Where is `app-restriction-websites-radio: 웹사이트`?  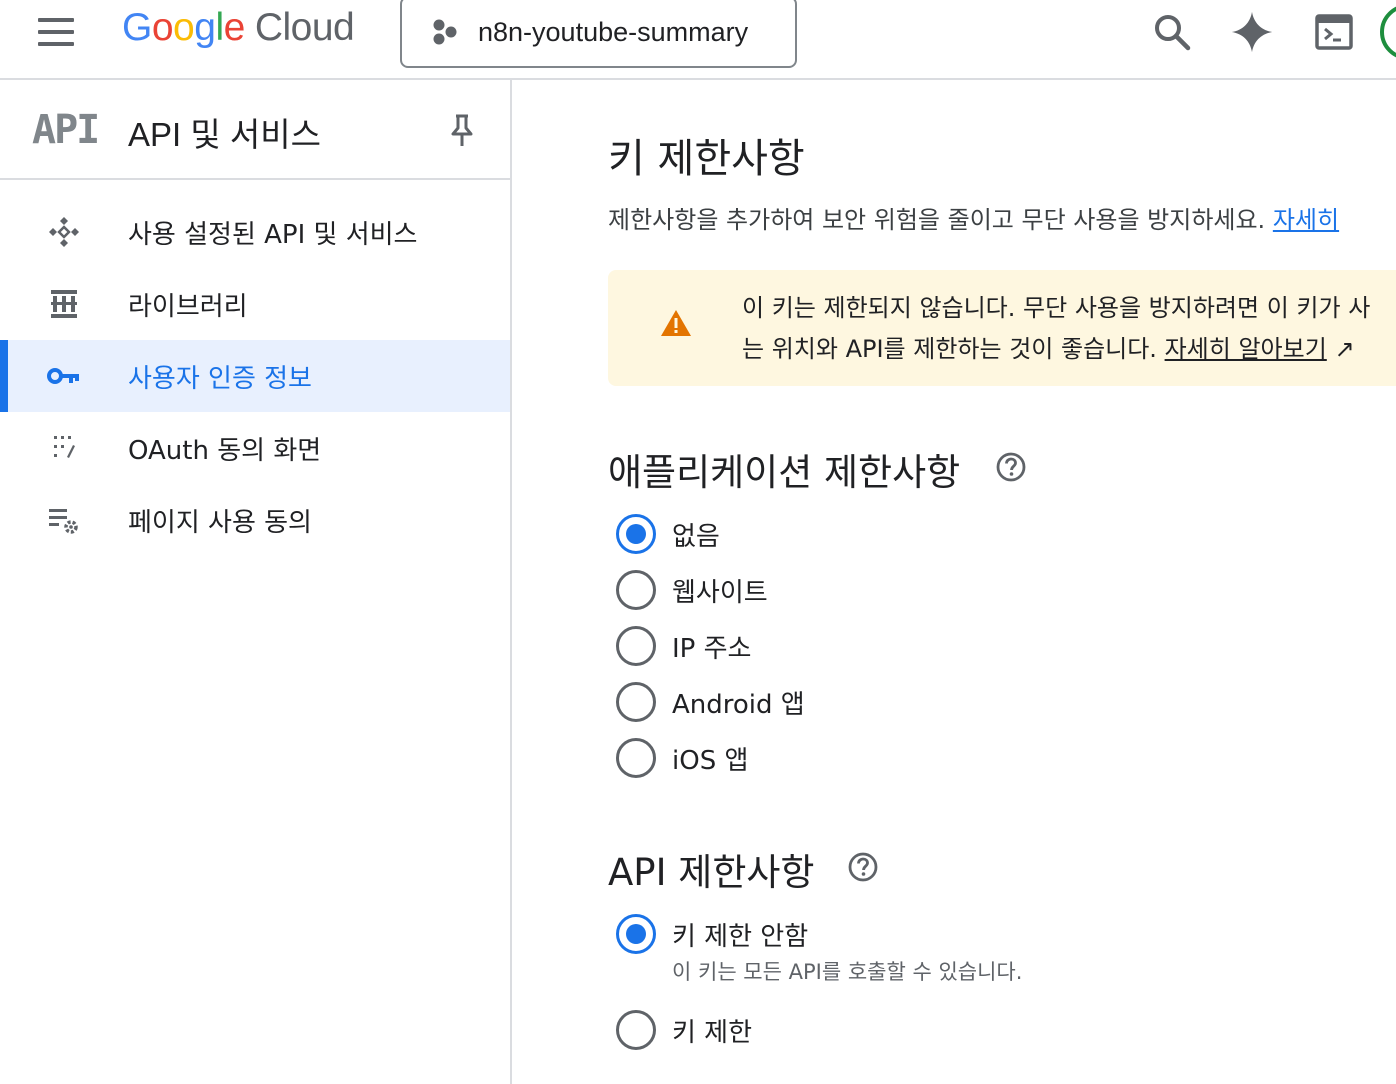
app-restriction-websites-radio: 웹사이트 is located at coordinates (692, 590).